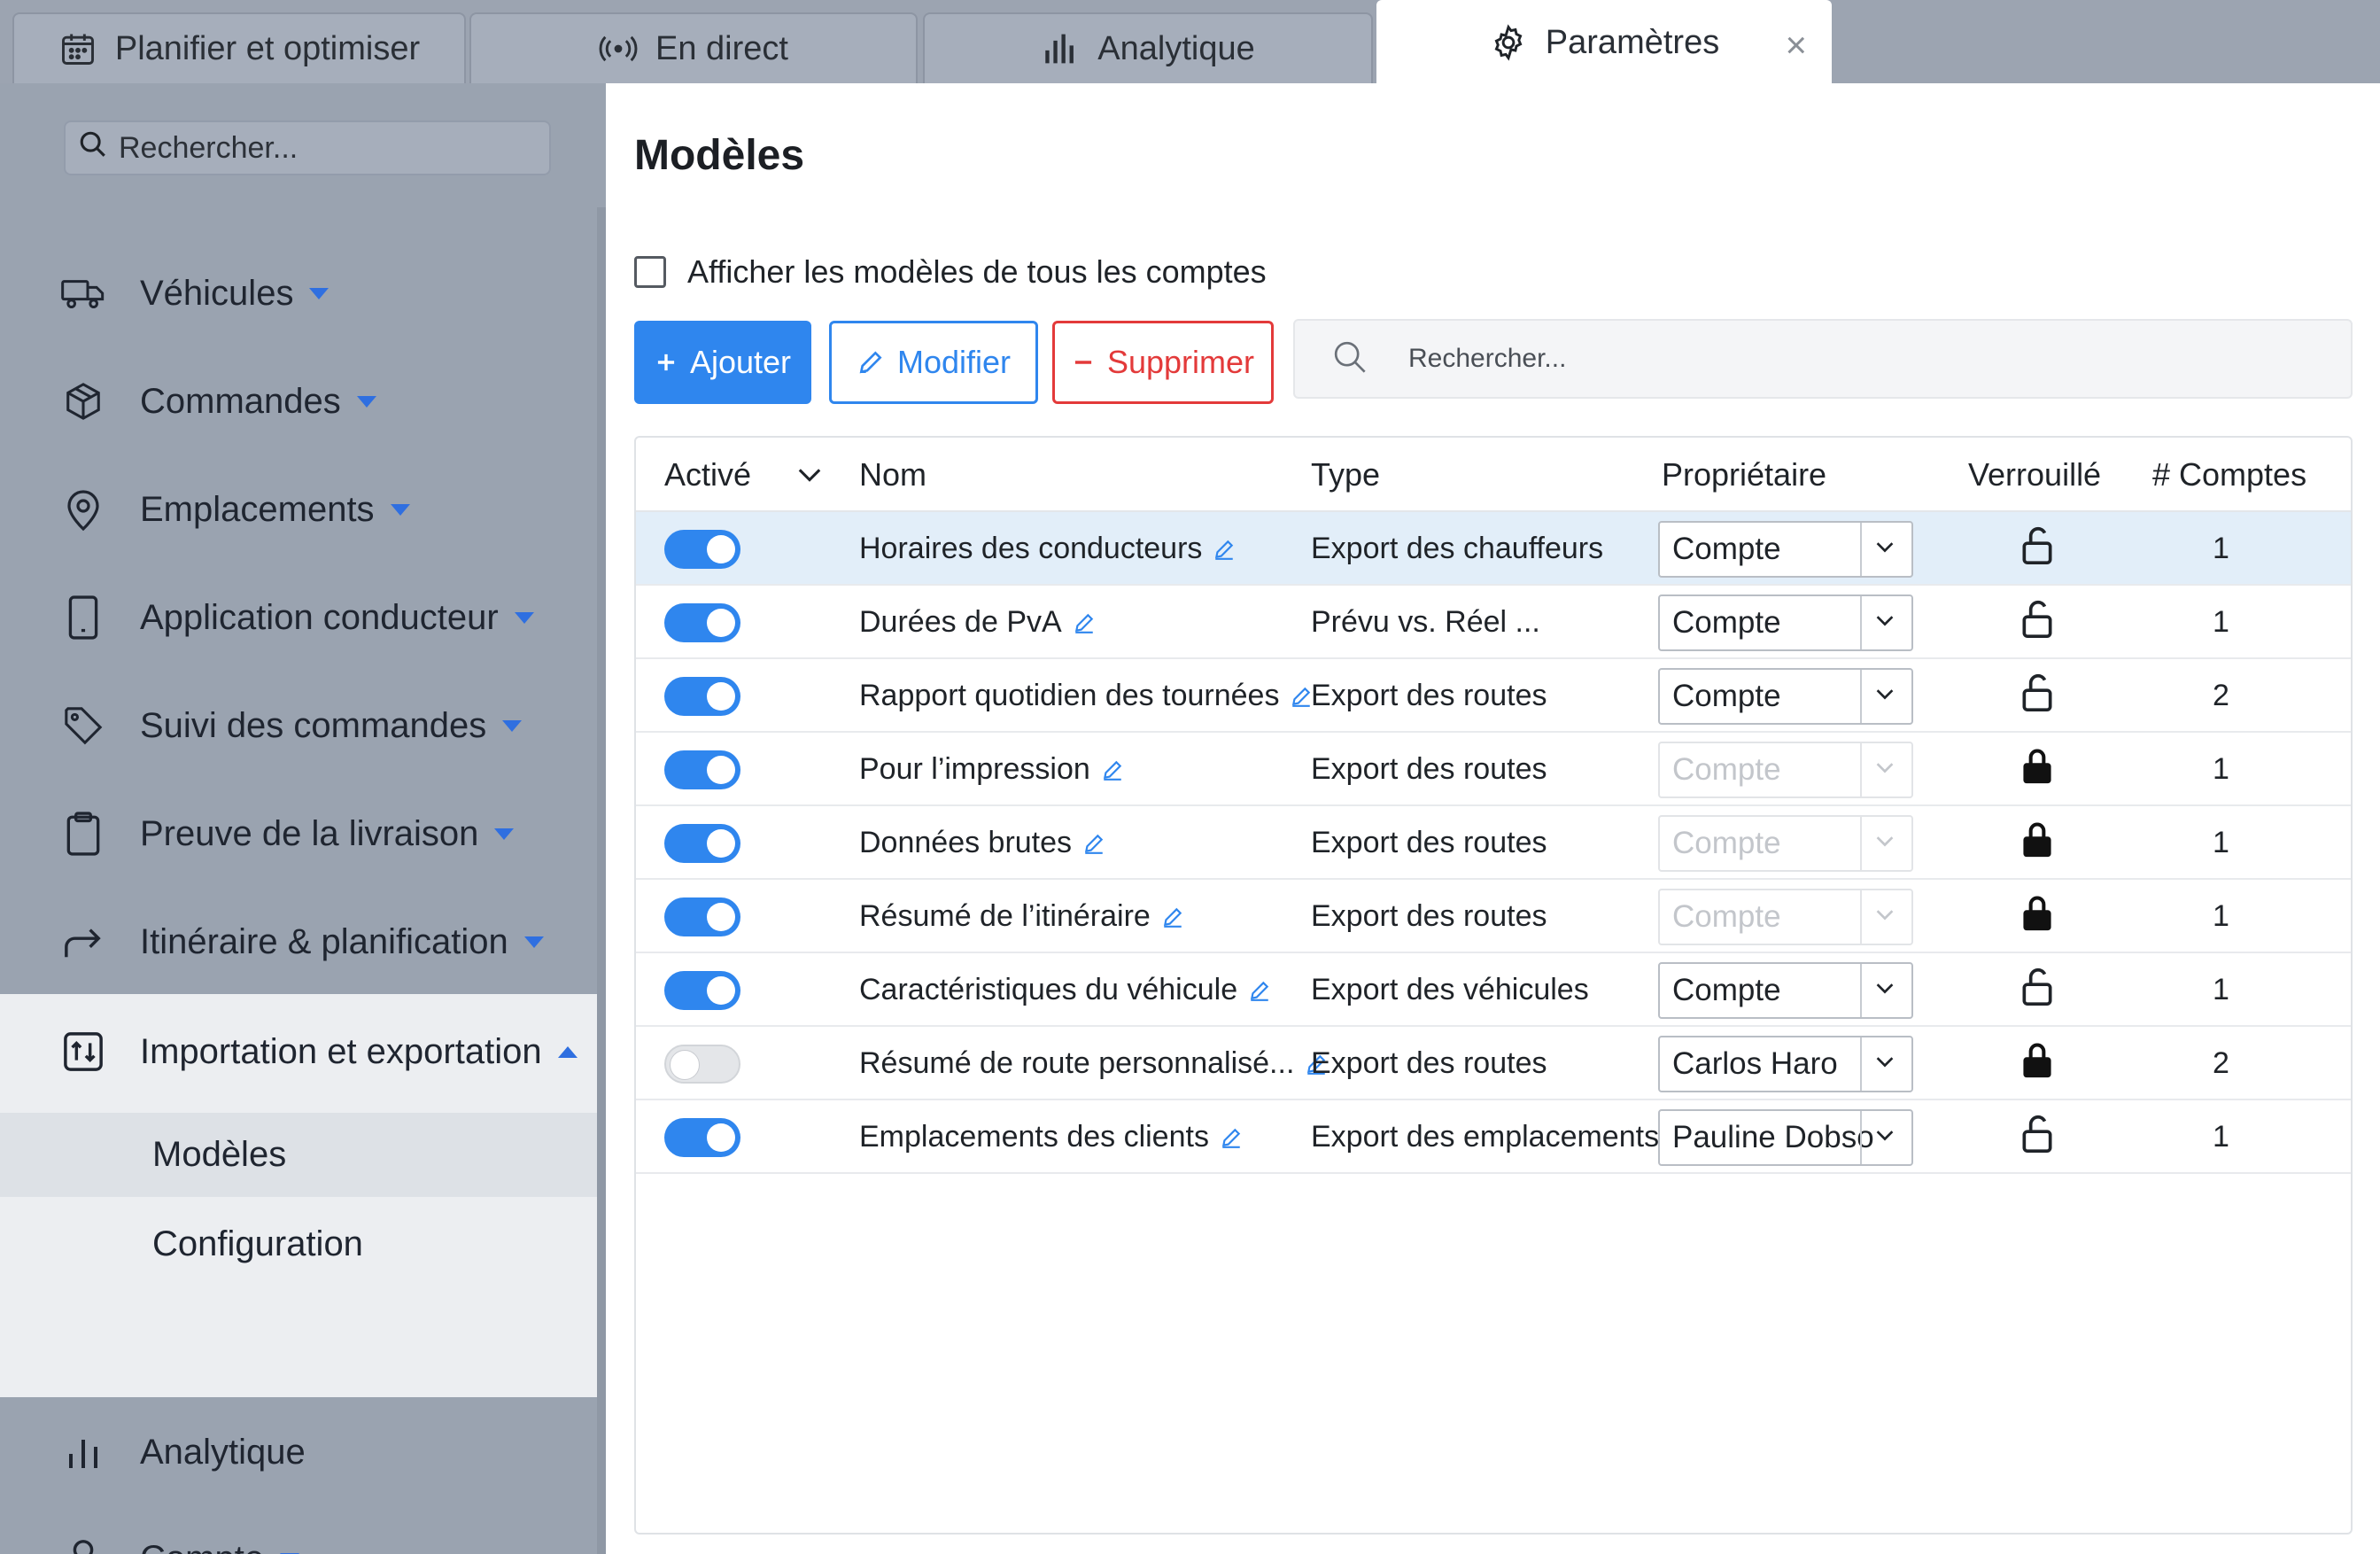  I want to click on sidebar-item-analytique: Analytique, so click(298, 1452).